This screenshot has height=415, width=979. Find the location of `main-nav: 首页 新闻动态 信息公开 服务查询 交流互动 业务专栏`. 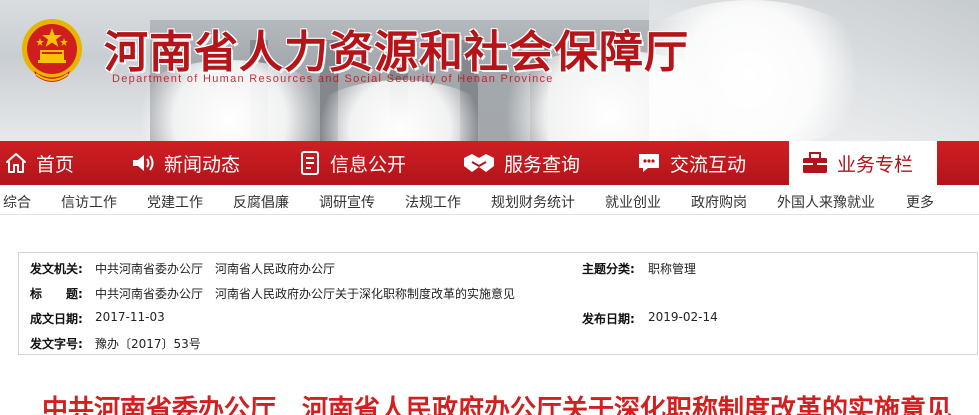

main-nav: 首页 新闻动态 信息公开 服务查询 交流互动 业务专栏 is located at coordinates (489, 163).